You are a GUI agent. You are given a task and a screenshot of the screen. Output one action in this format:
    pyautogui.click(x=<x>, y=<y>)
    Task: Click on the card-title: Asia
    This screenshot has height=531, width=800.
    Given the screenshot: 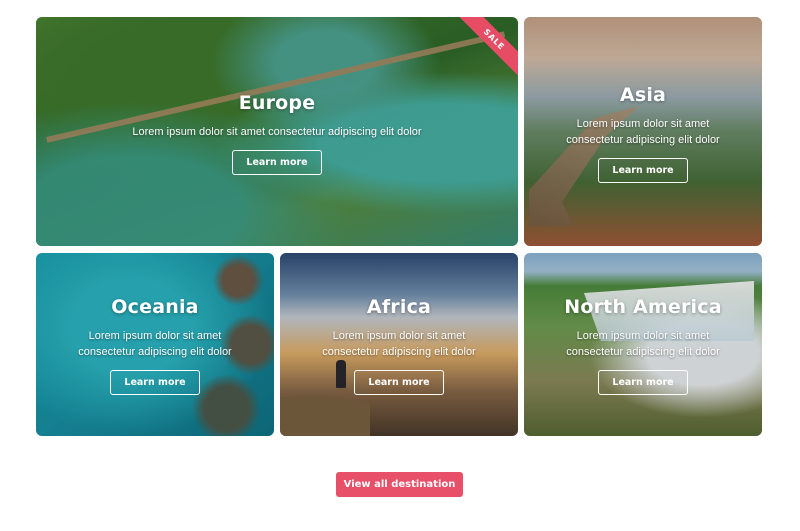 What is the action you would take?
    pyautogui.click(x=643, y=95)
    